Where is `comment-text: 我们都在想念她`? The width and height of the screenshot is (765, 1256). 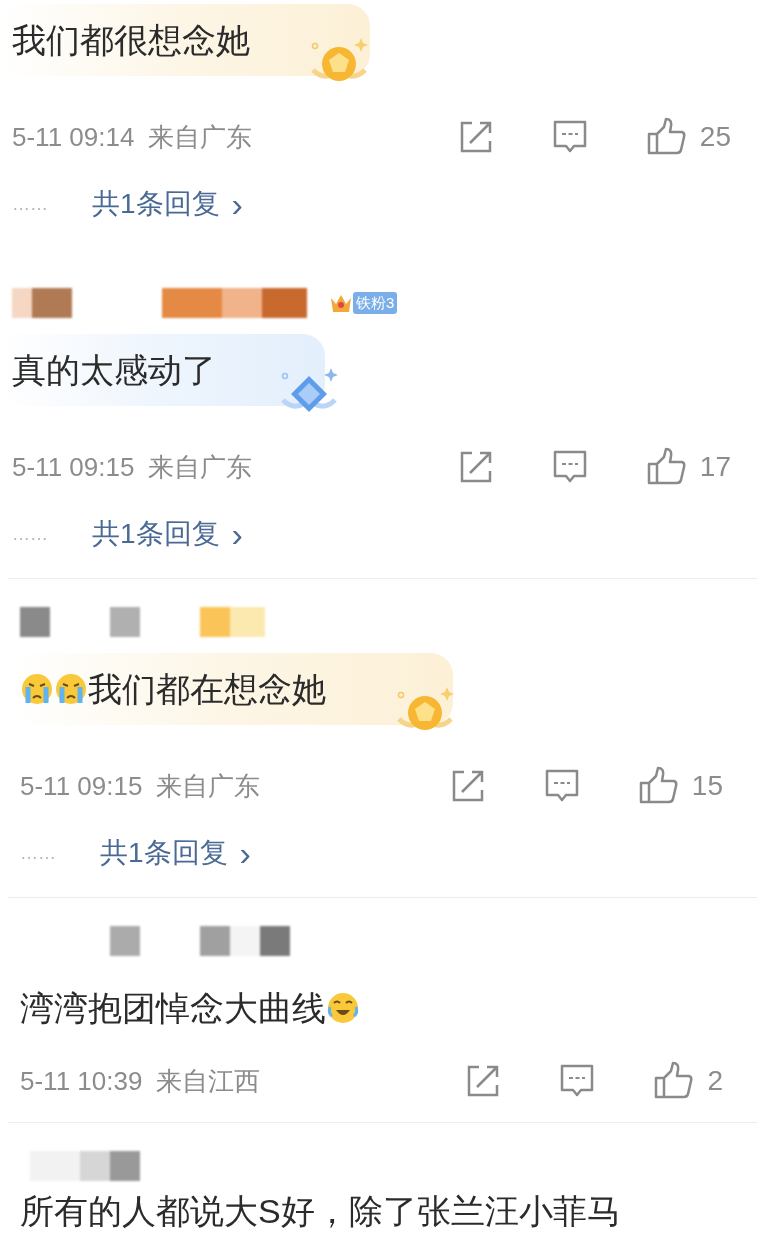
comment-text: 我们都在想念她 is located at coordinates (207, 689).